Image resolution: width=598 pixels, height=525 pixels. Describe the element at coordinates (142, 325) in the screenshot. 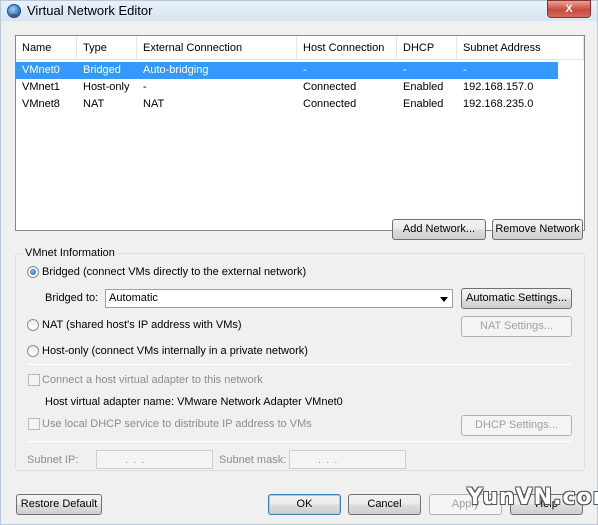

I see `nat-label: NAT (shared host's IP address with VMs)` at that location.